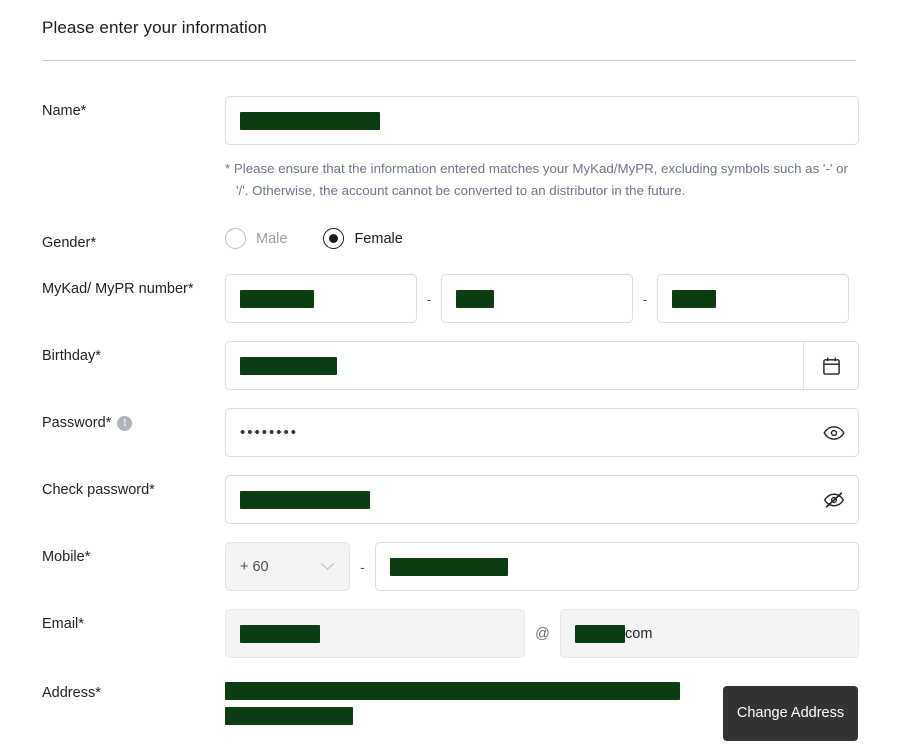 This screenshot has height=746, width=900. Describe the element at coordinates (514, 365) in the screenshot. I see `birthday-input` at that location.